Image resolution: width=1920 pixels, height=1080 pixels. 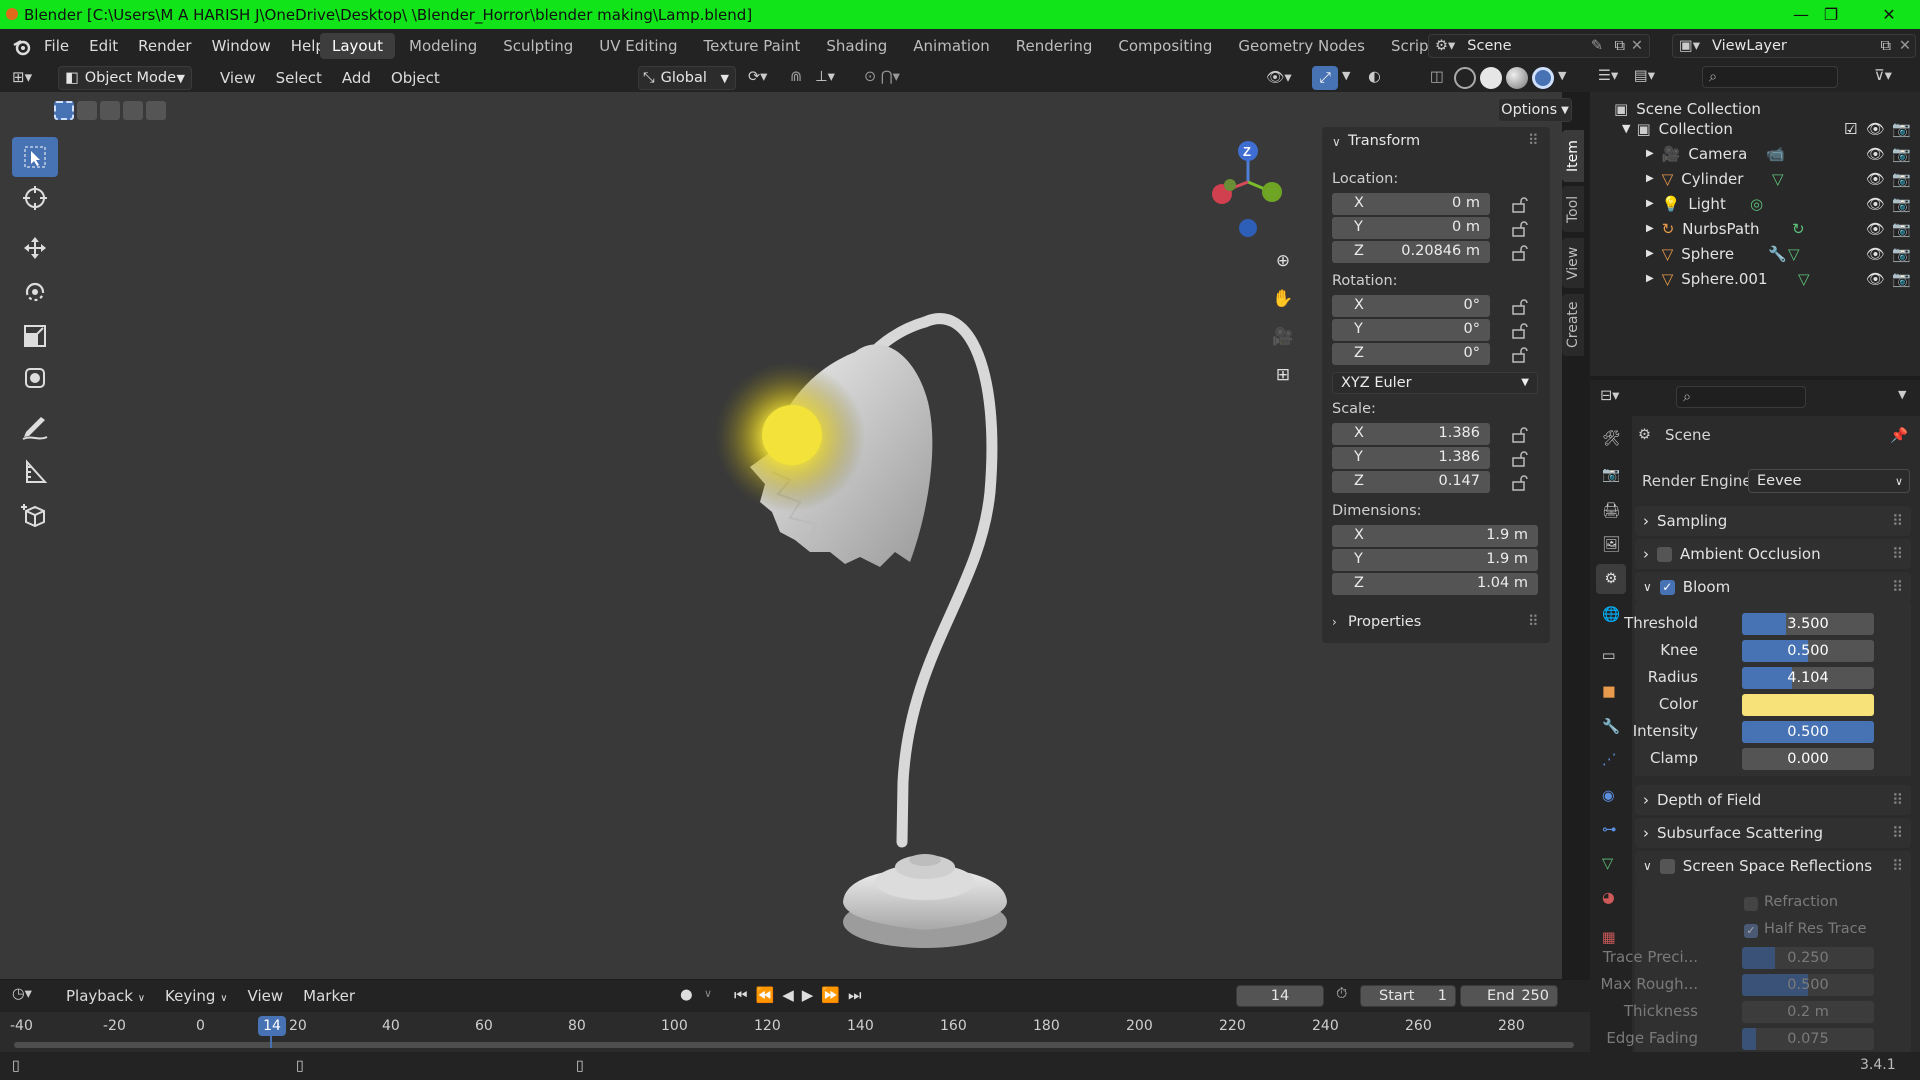 What do you see at coordinates (110, 110) in the screenshot?
I see `select-subtract-icon` at bounding box center [110, 110].